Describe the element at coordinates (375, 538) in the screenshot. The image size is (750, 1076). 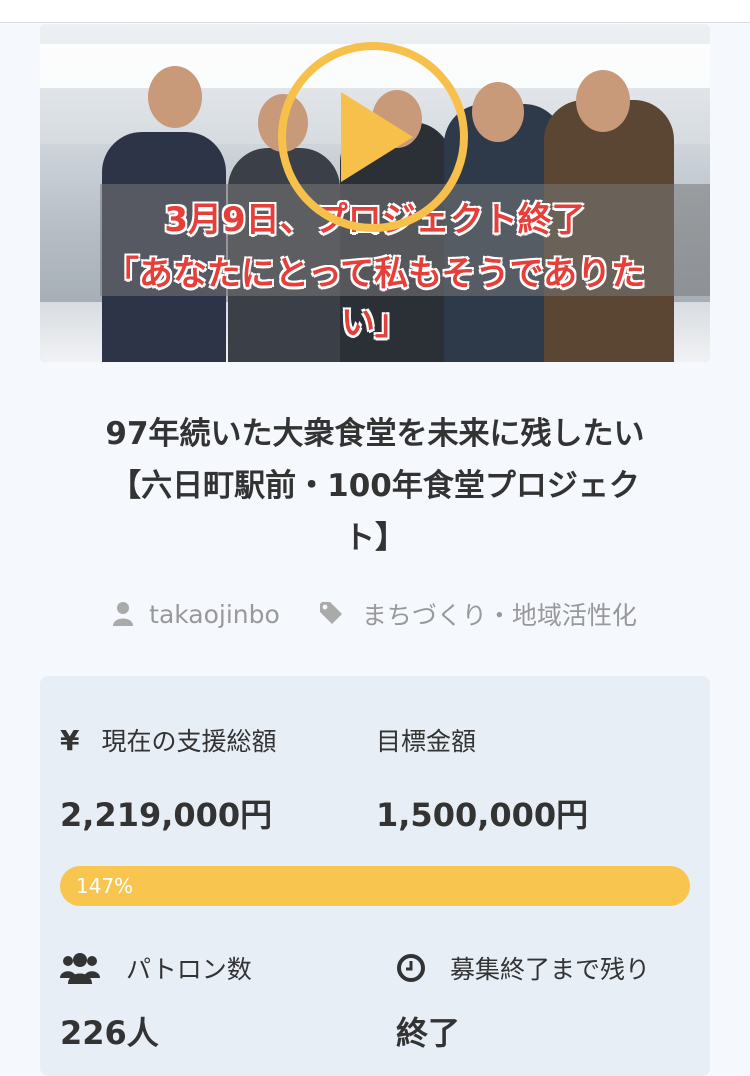
I see `project-title-line3: ト】` at that location.